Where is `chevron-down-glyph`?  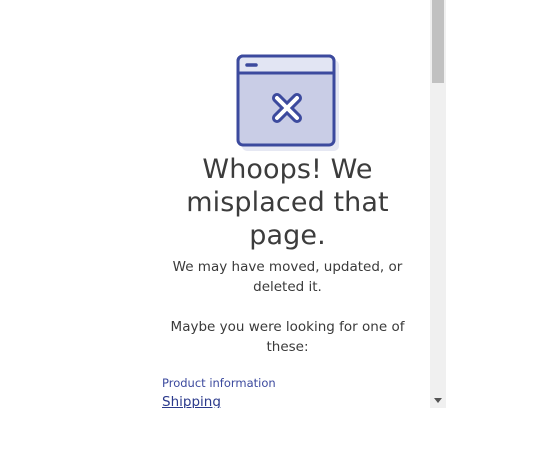 chevron-down-glyph is located at coordinates (438, 400).